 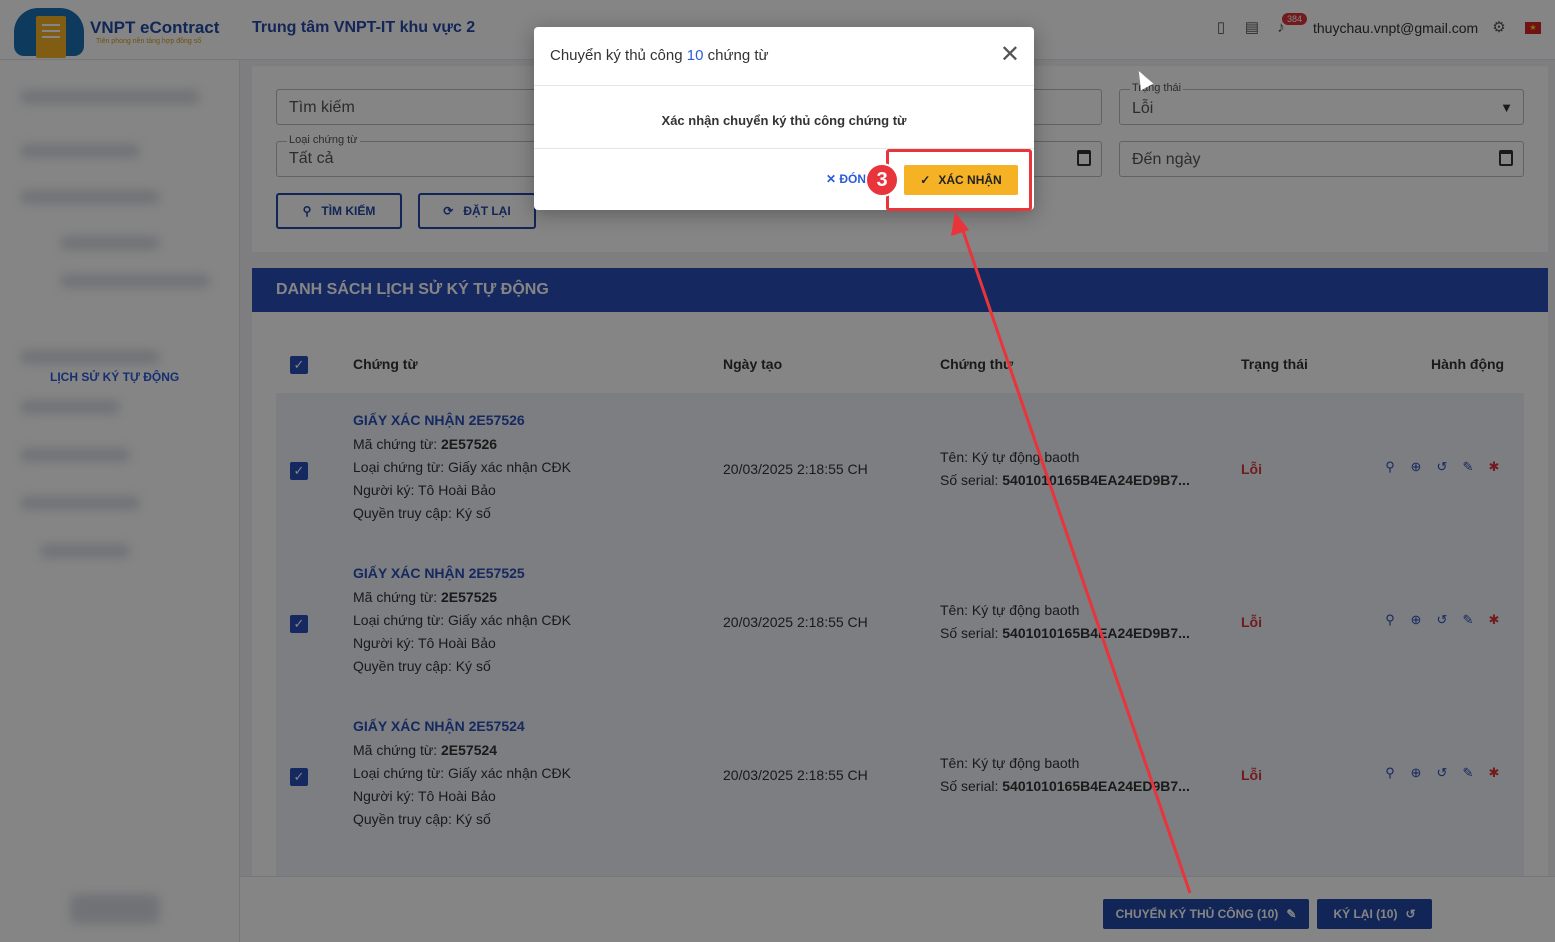 What do you see at coordinates (882, 180) in the screenshot?
I see `annotation-step-badge: 3` at bounding box center [882, 180].